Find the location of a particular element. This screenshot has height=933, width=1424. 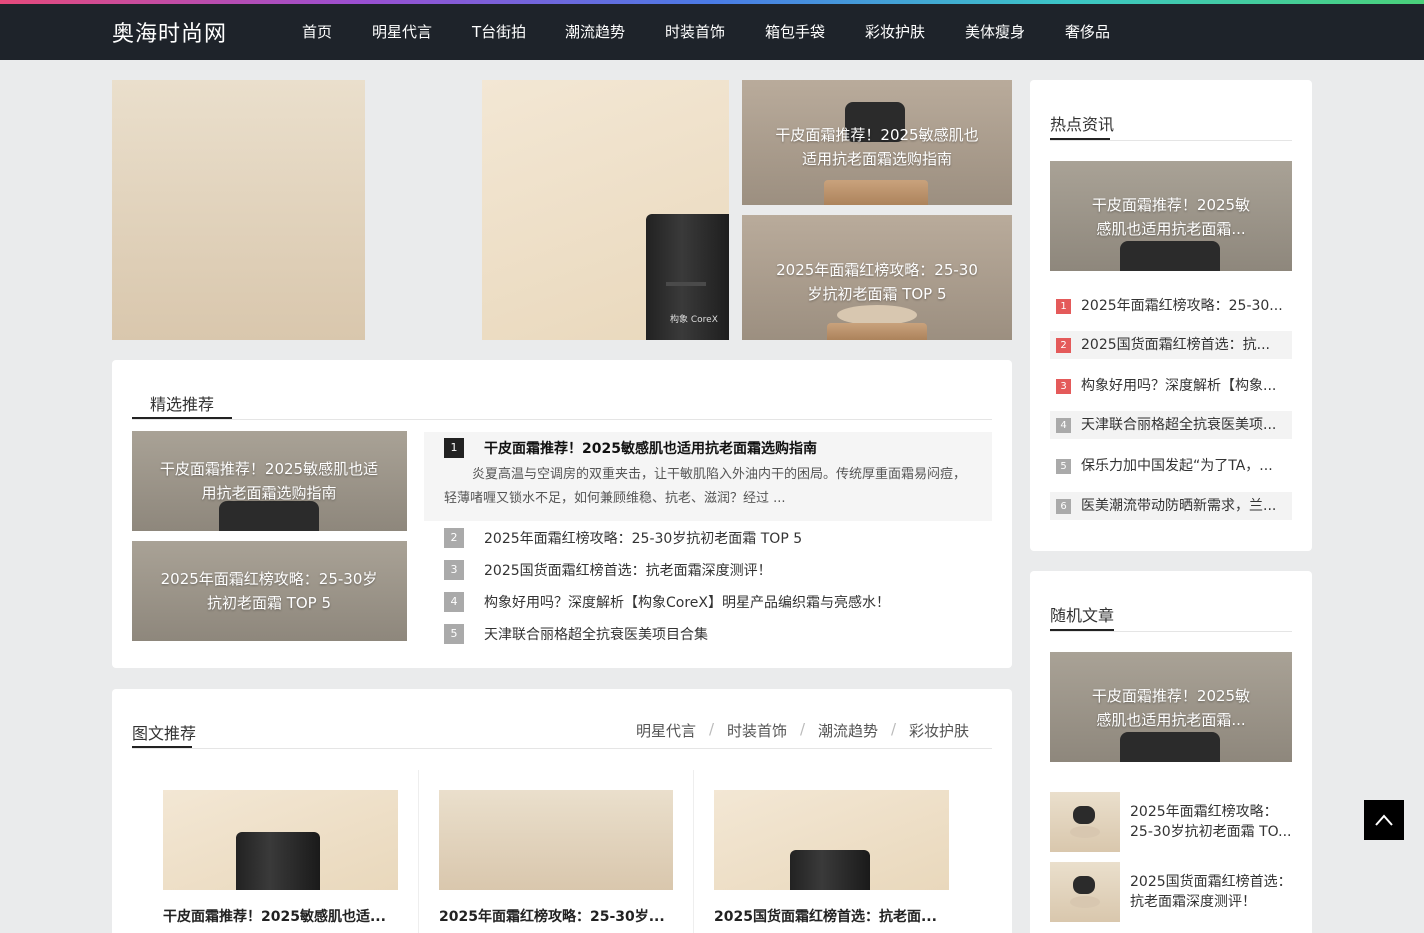

product-dots is located at coordinates (686, 284).